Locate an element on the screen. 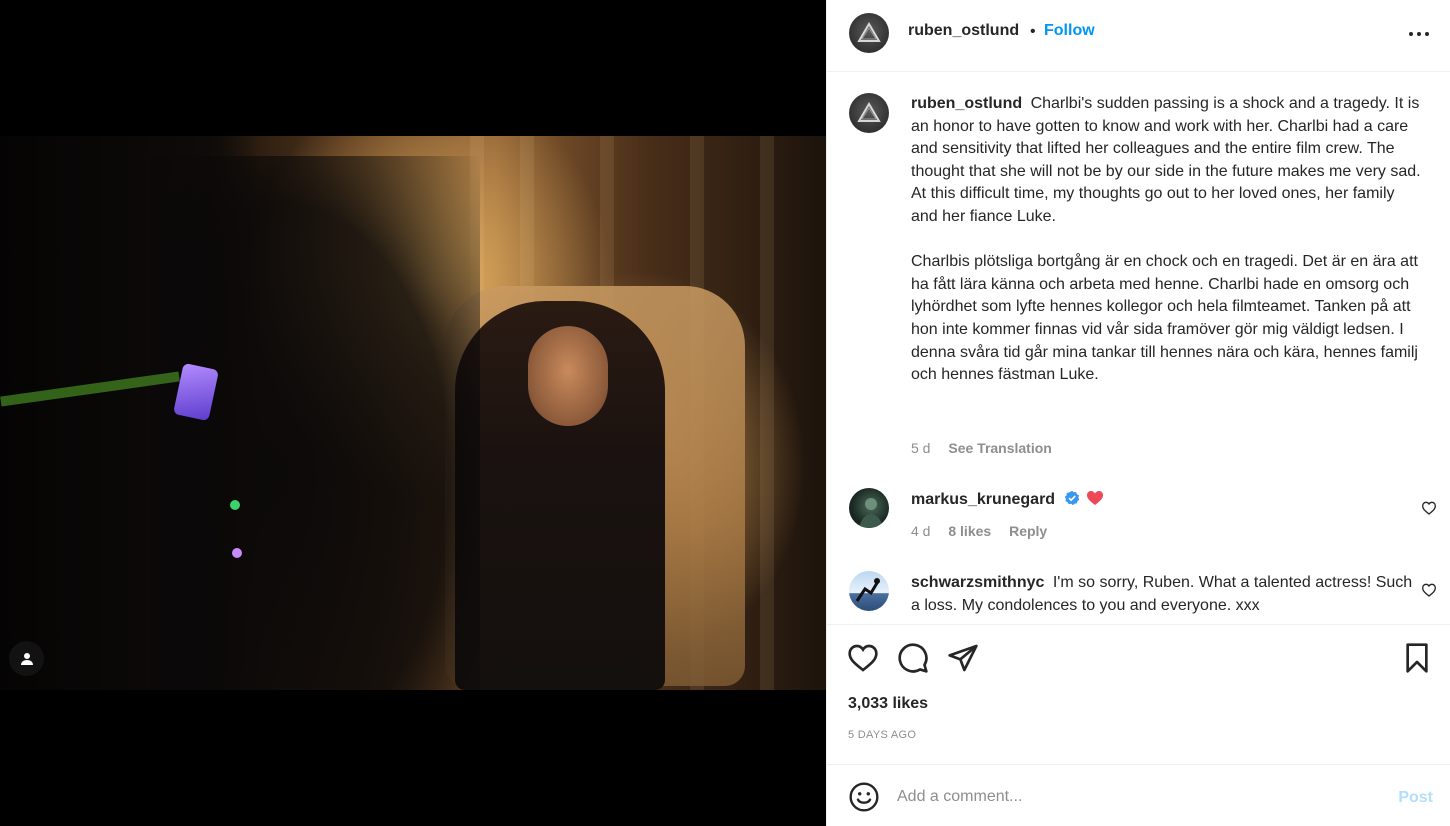 The width and height of the screenshot is (1450, 826). comment-input is located at coordinates (1132, 797).